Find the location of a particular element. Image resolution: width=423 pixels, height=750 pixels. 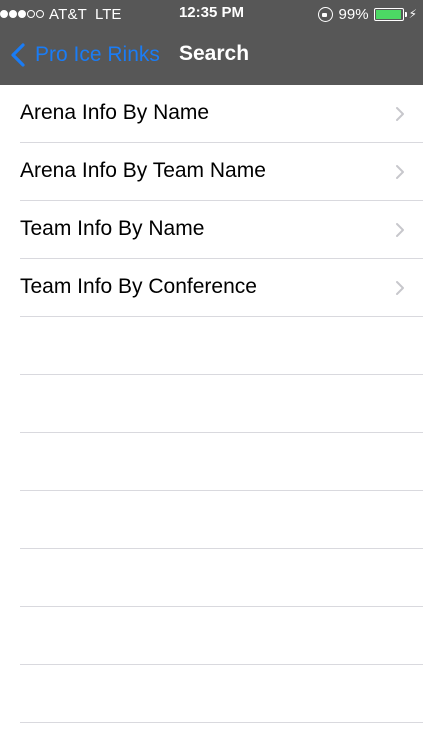

status-right: 99% ⚡ is located at coordinates (367, 14).